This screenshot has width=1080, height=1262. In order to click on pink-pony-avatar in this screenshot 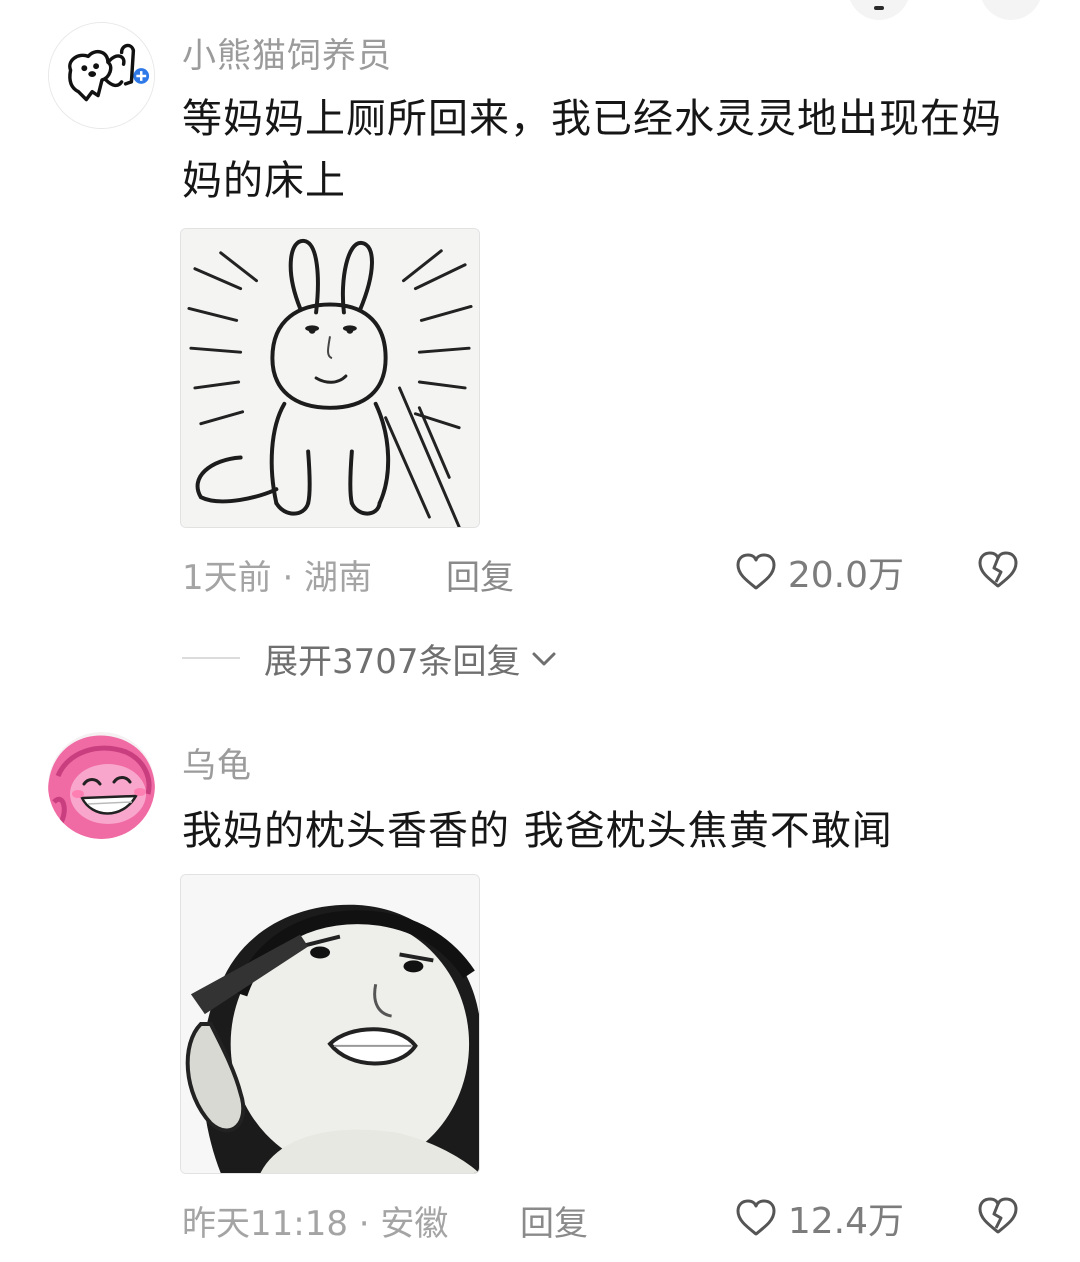, I will do `click(101, 785)`.